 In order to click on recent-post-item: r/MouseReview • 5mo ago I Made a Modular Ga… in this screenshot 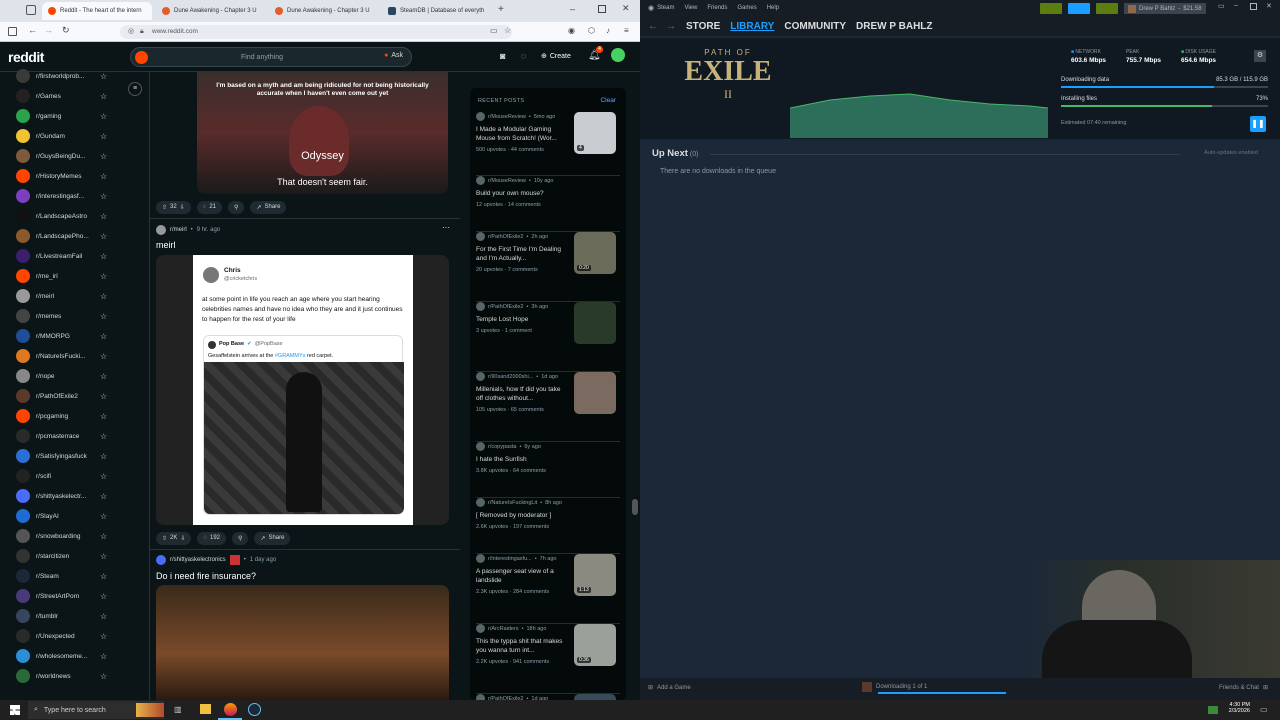, I will do `click(548, 144)`.